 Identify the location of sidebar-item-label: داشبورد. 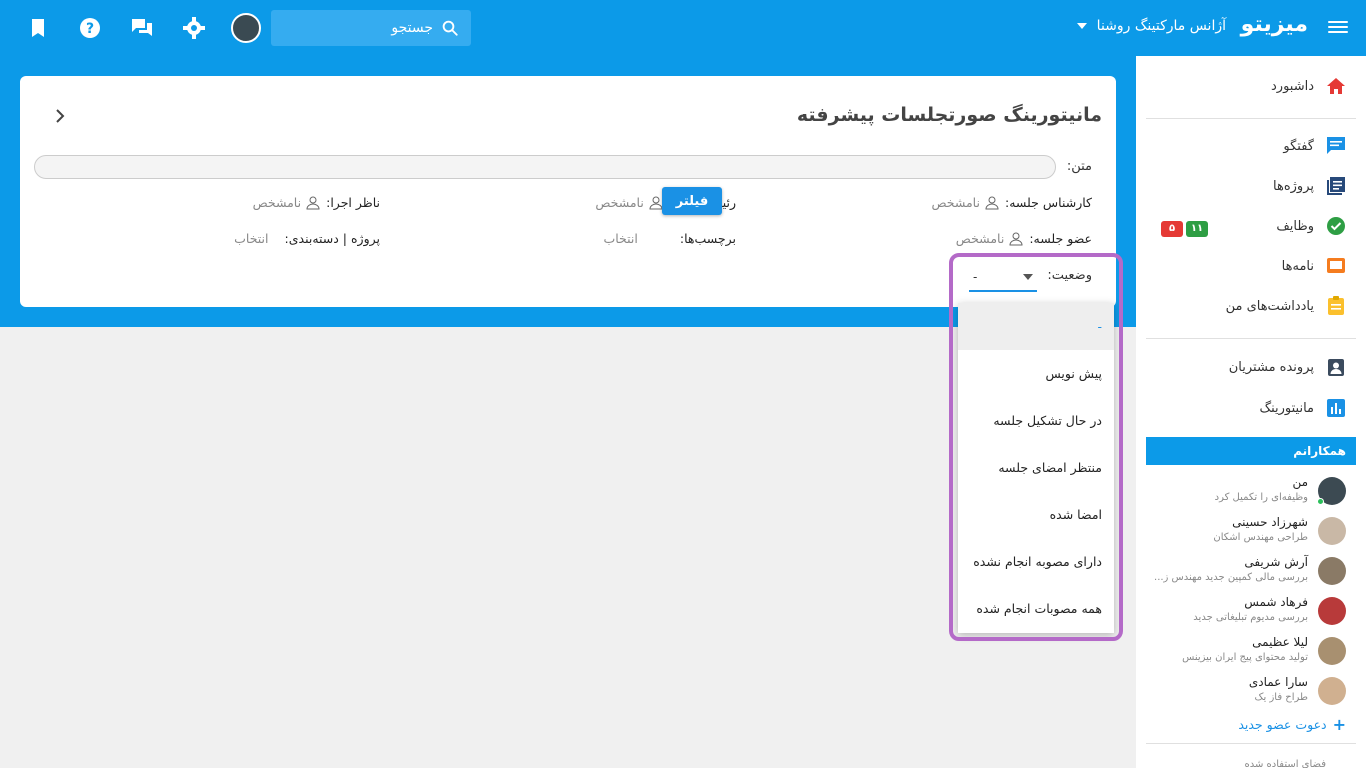
(1292, 86).